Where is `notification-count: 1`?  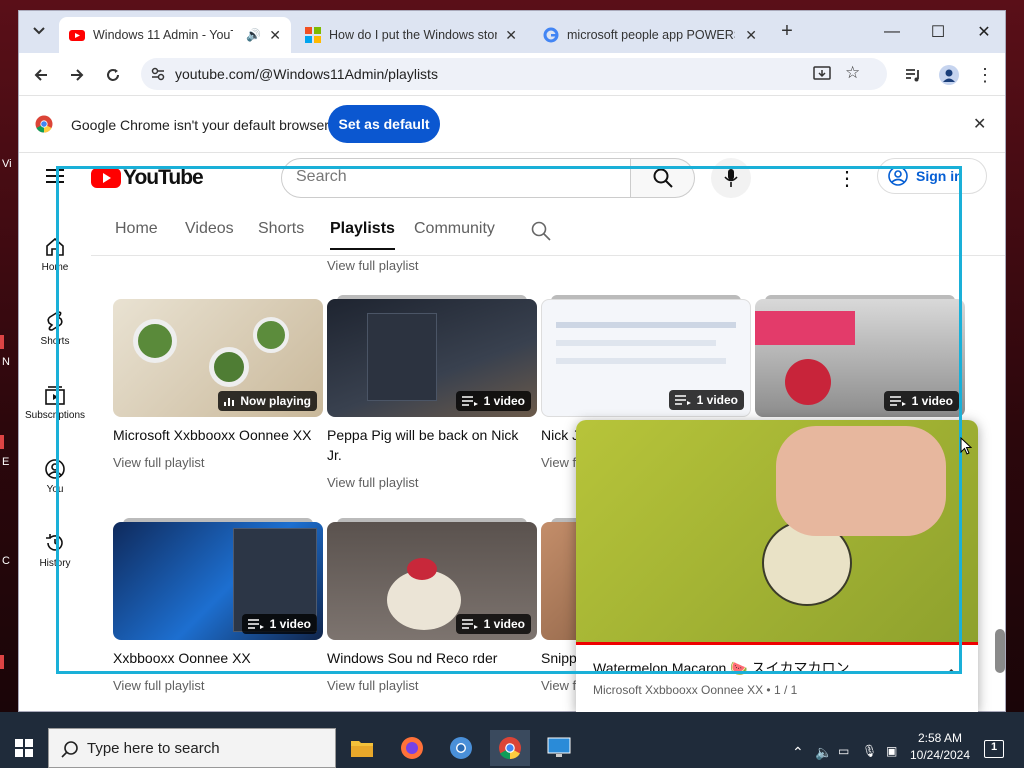
notification-count: 1 is located at coordinates (994, 747).